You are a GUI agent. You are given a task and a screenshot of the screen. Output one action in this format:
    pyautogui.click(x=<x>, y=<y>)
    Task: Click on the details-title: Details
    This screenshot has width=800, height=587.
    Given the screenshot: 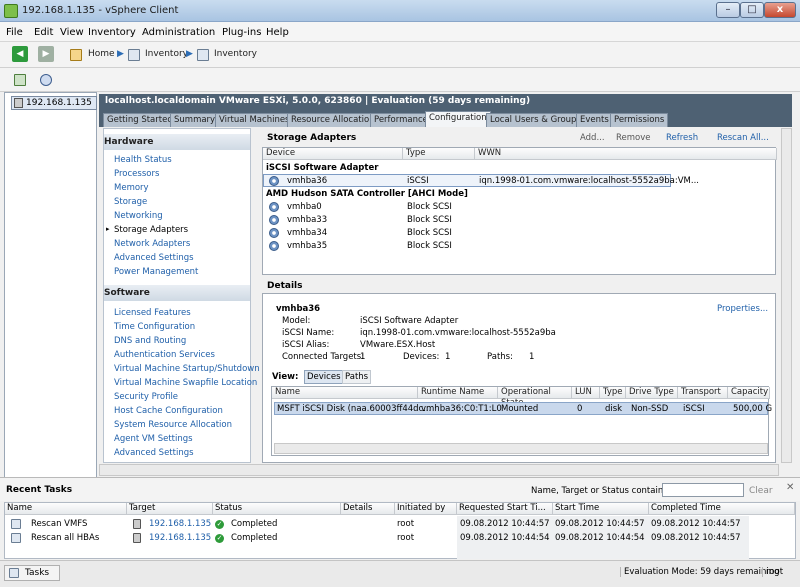 What is the action you would take?
    pyautogui.click(x=285, y=286)
    